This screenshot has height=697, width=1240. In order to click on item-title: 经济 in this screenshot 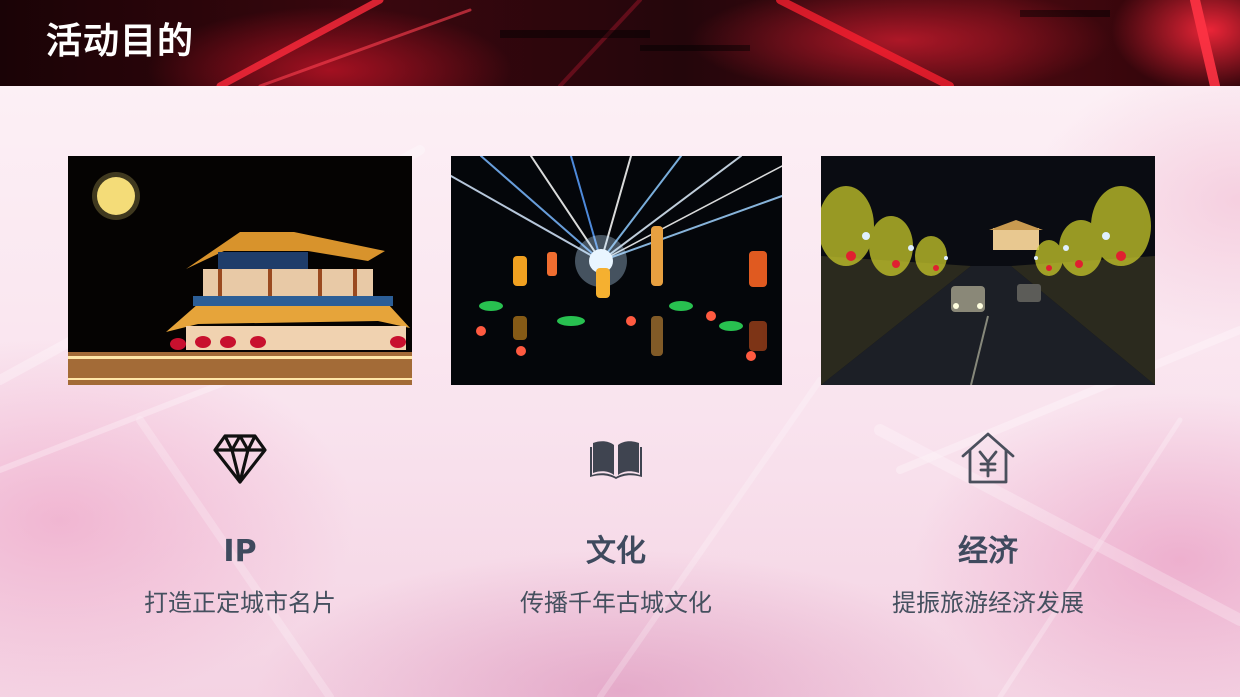, I will do `click(988, 551)`.